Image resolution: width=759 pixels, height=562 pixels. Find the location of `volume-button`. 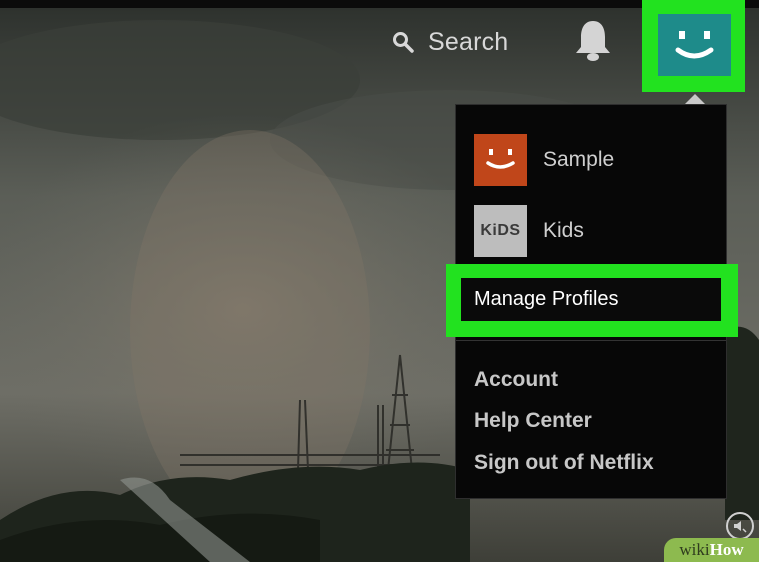

volume-button is located at coordinates (740, 526).